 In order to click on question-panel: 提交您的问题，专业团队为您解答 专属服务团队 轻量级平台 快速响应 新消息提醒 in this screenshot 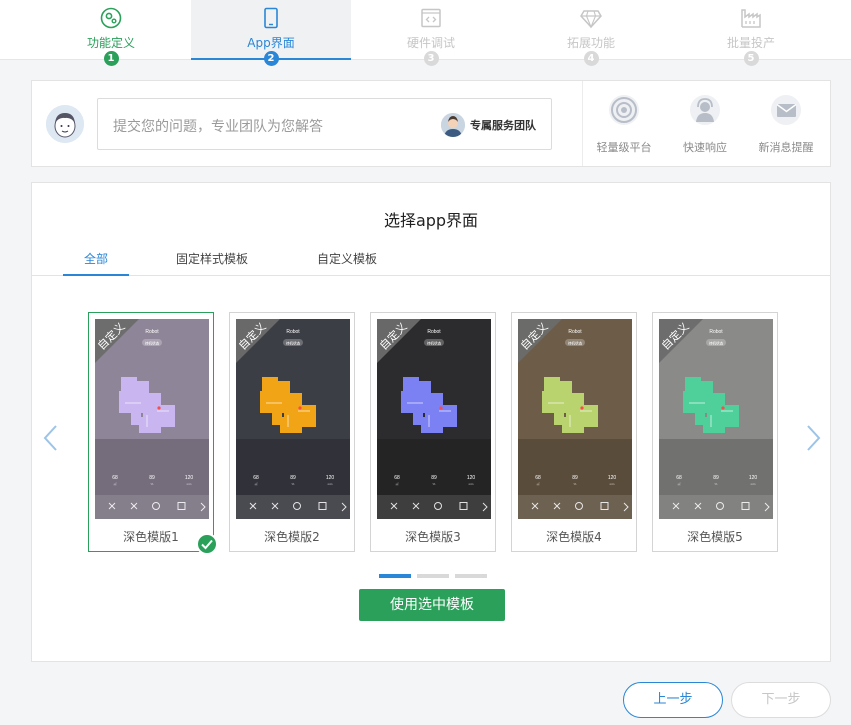, I will do `click(431, 123)`.